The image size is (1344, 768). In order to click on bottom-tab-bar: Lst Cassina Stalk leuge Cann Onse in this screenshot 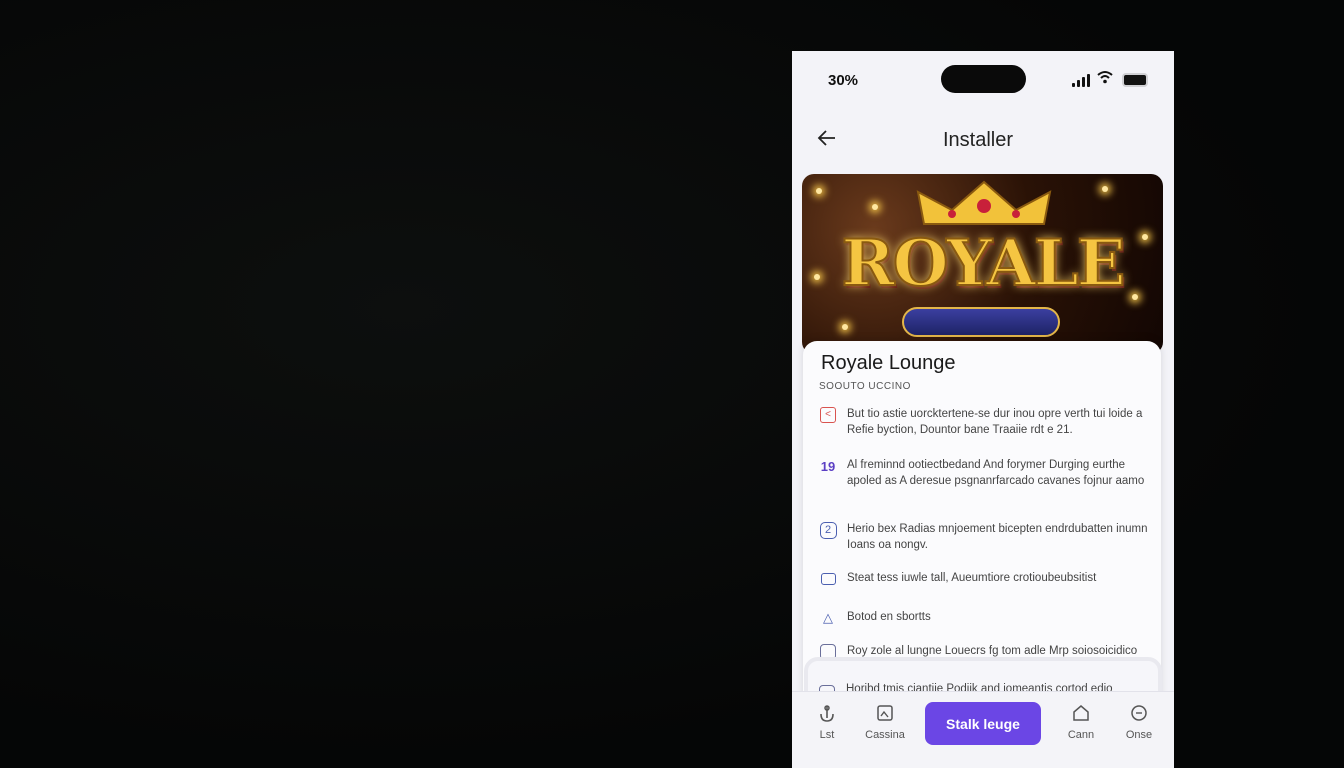, I will do `click(983, 729)`.